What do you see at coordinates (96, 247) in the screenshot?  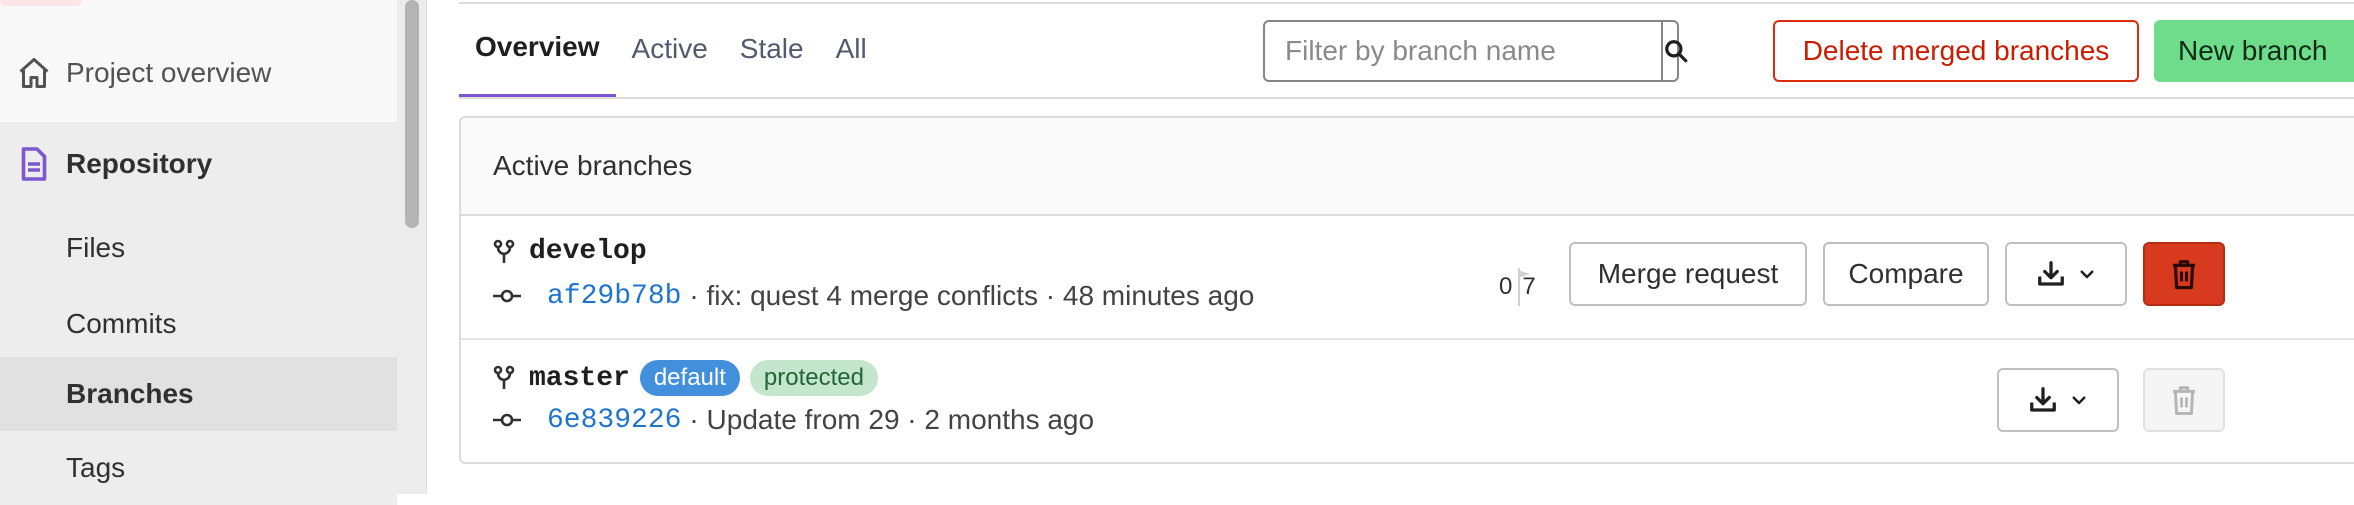 I see `sidebar-item-label: Files` at bounding box center [96, 247].